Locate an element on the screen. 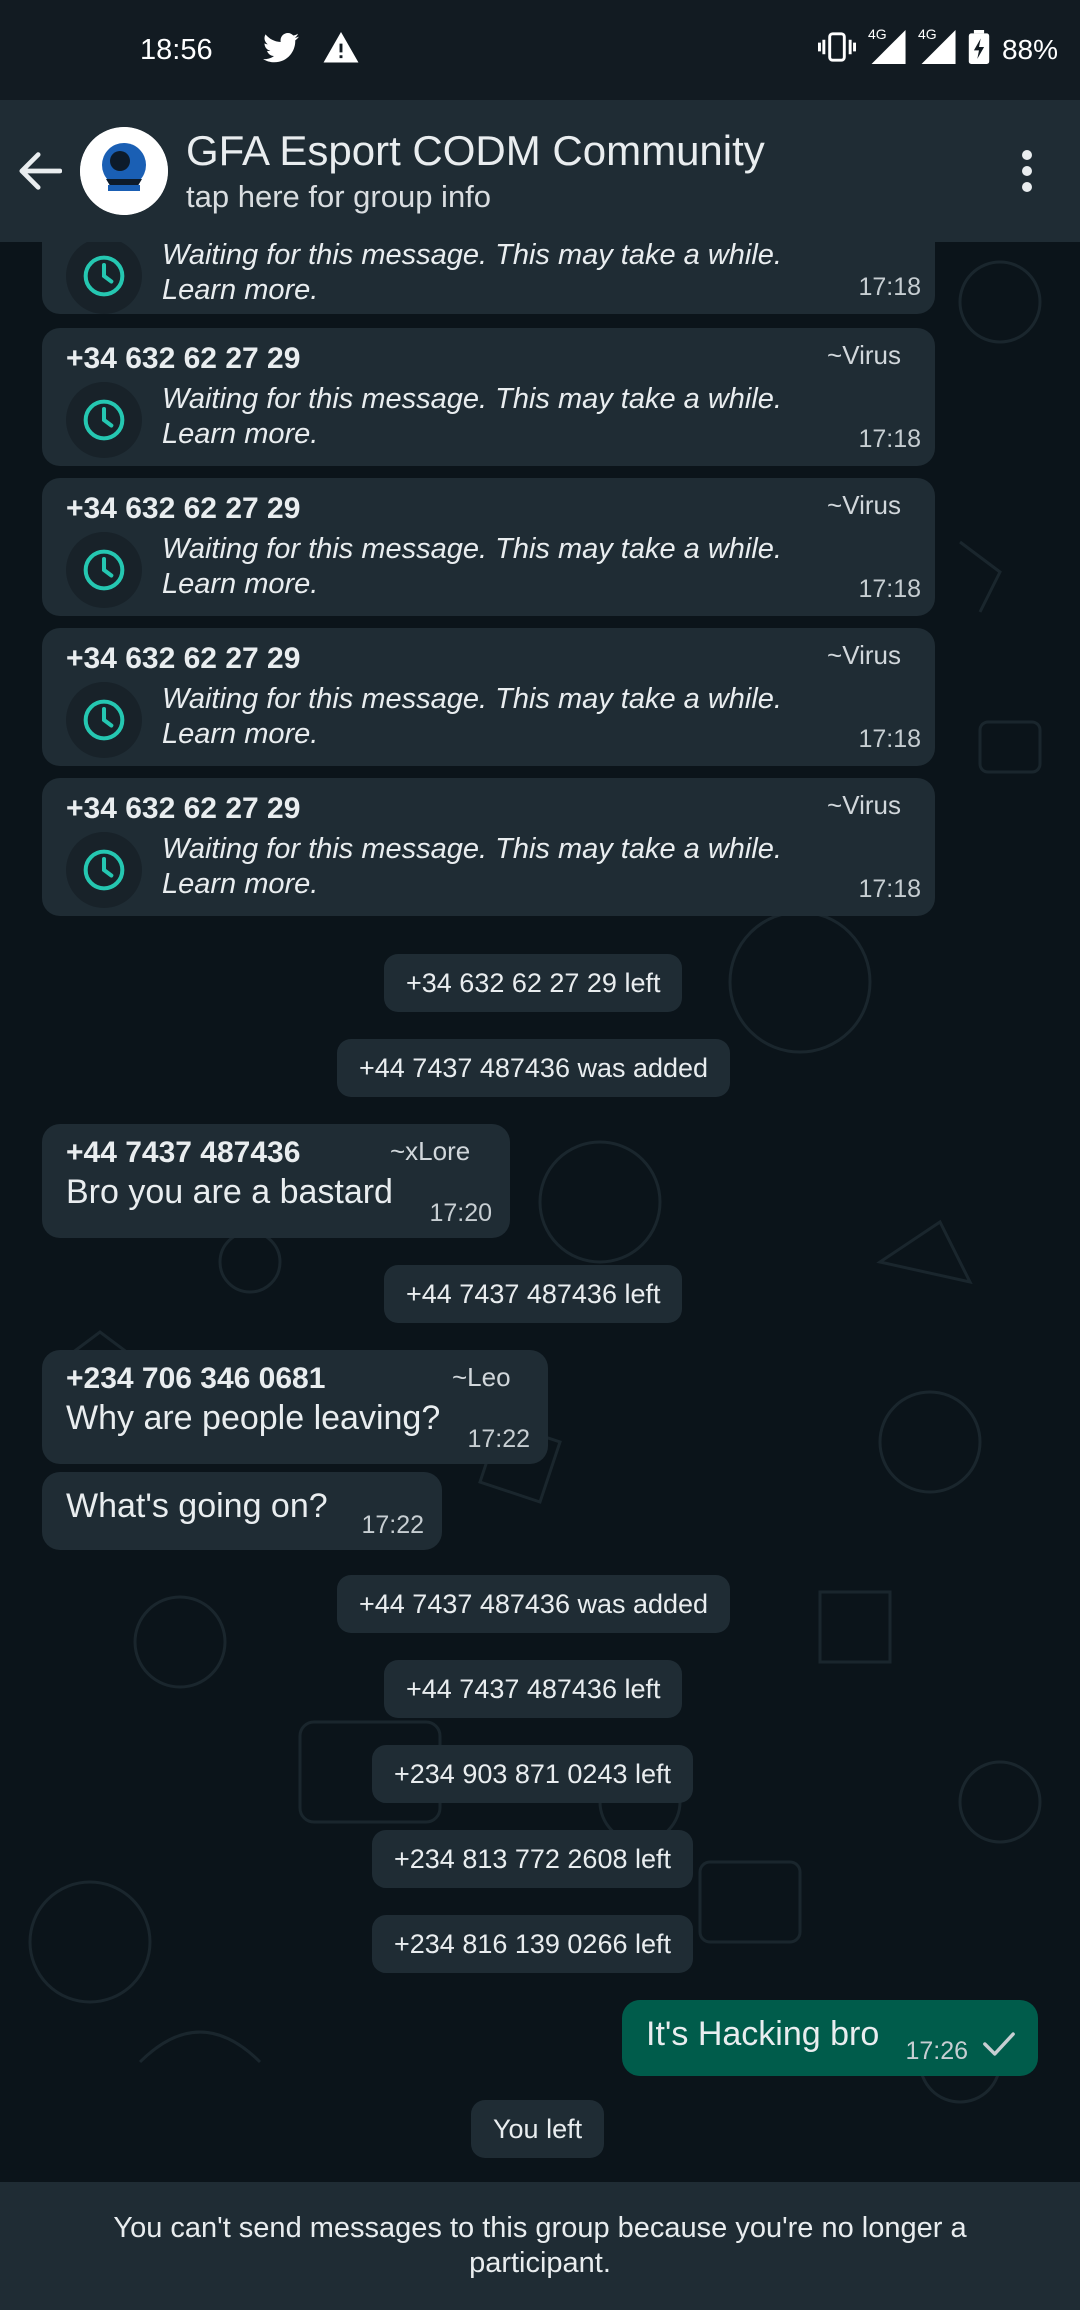 The image size is (1080, 2310). sender-name: ~xLore is located at coordinates (430, 1151).